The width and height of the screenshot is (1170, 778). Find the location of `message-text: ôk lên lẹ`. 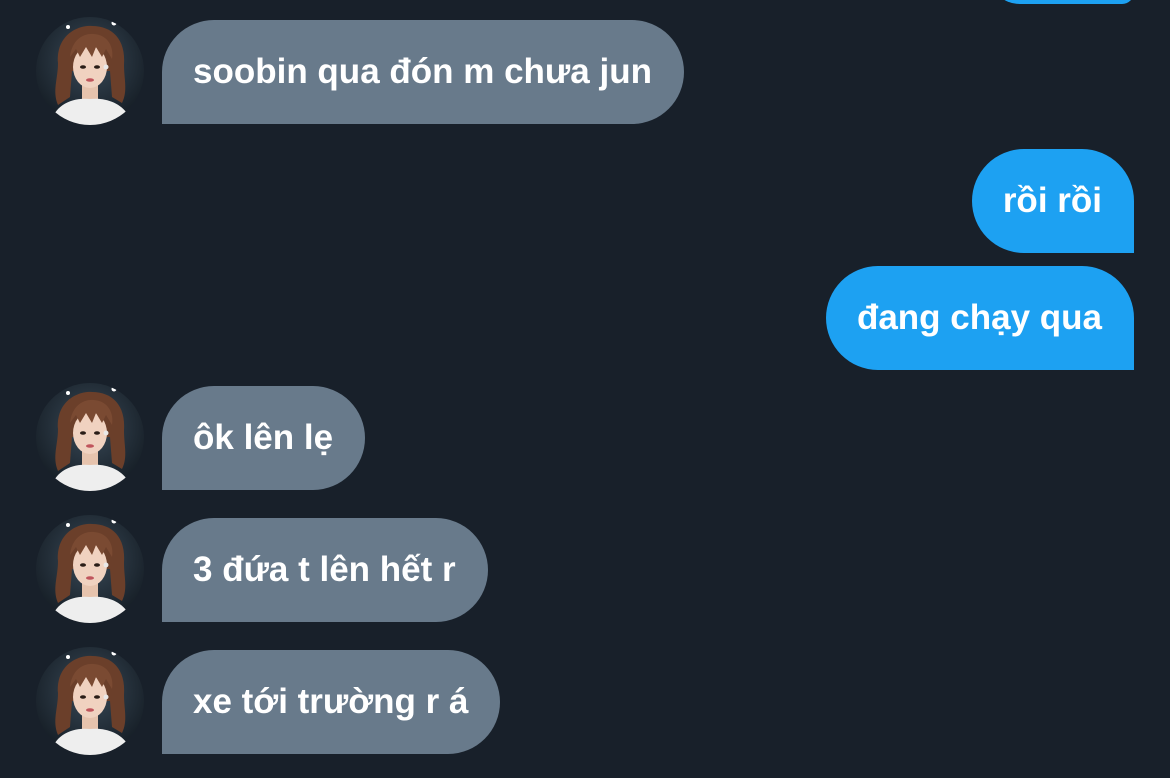

message-text: ôk lên lẹ is located at coordinates (263, 437).